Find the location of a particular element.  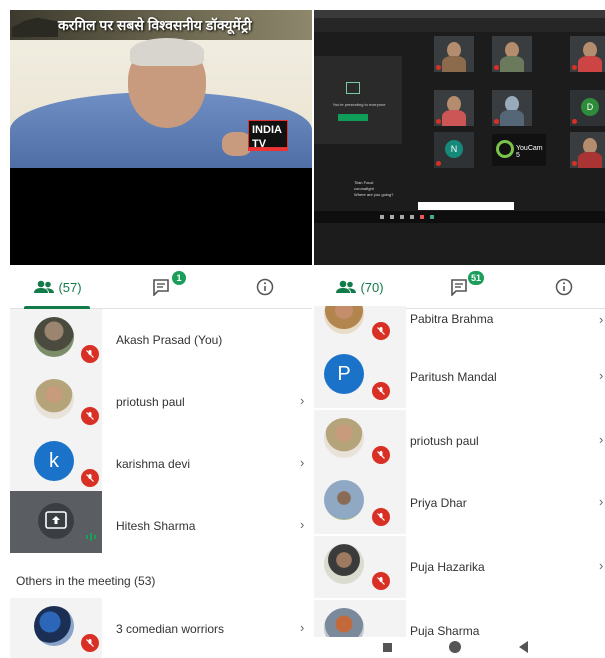

chat-unread-badge: 1 is located at coordinates (179, 278).